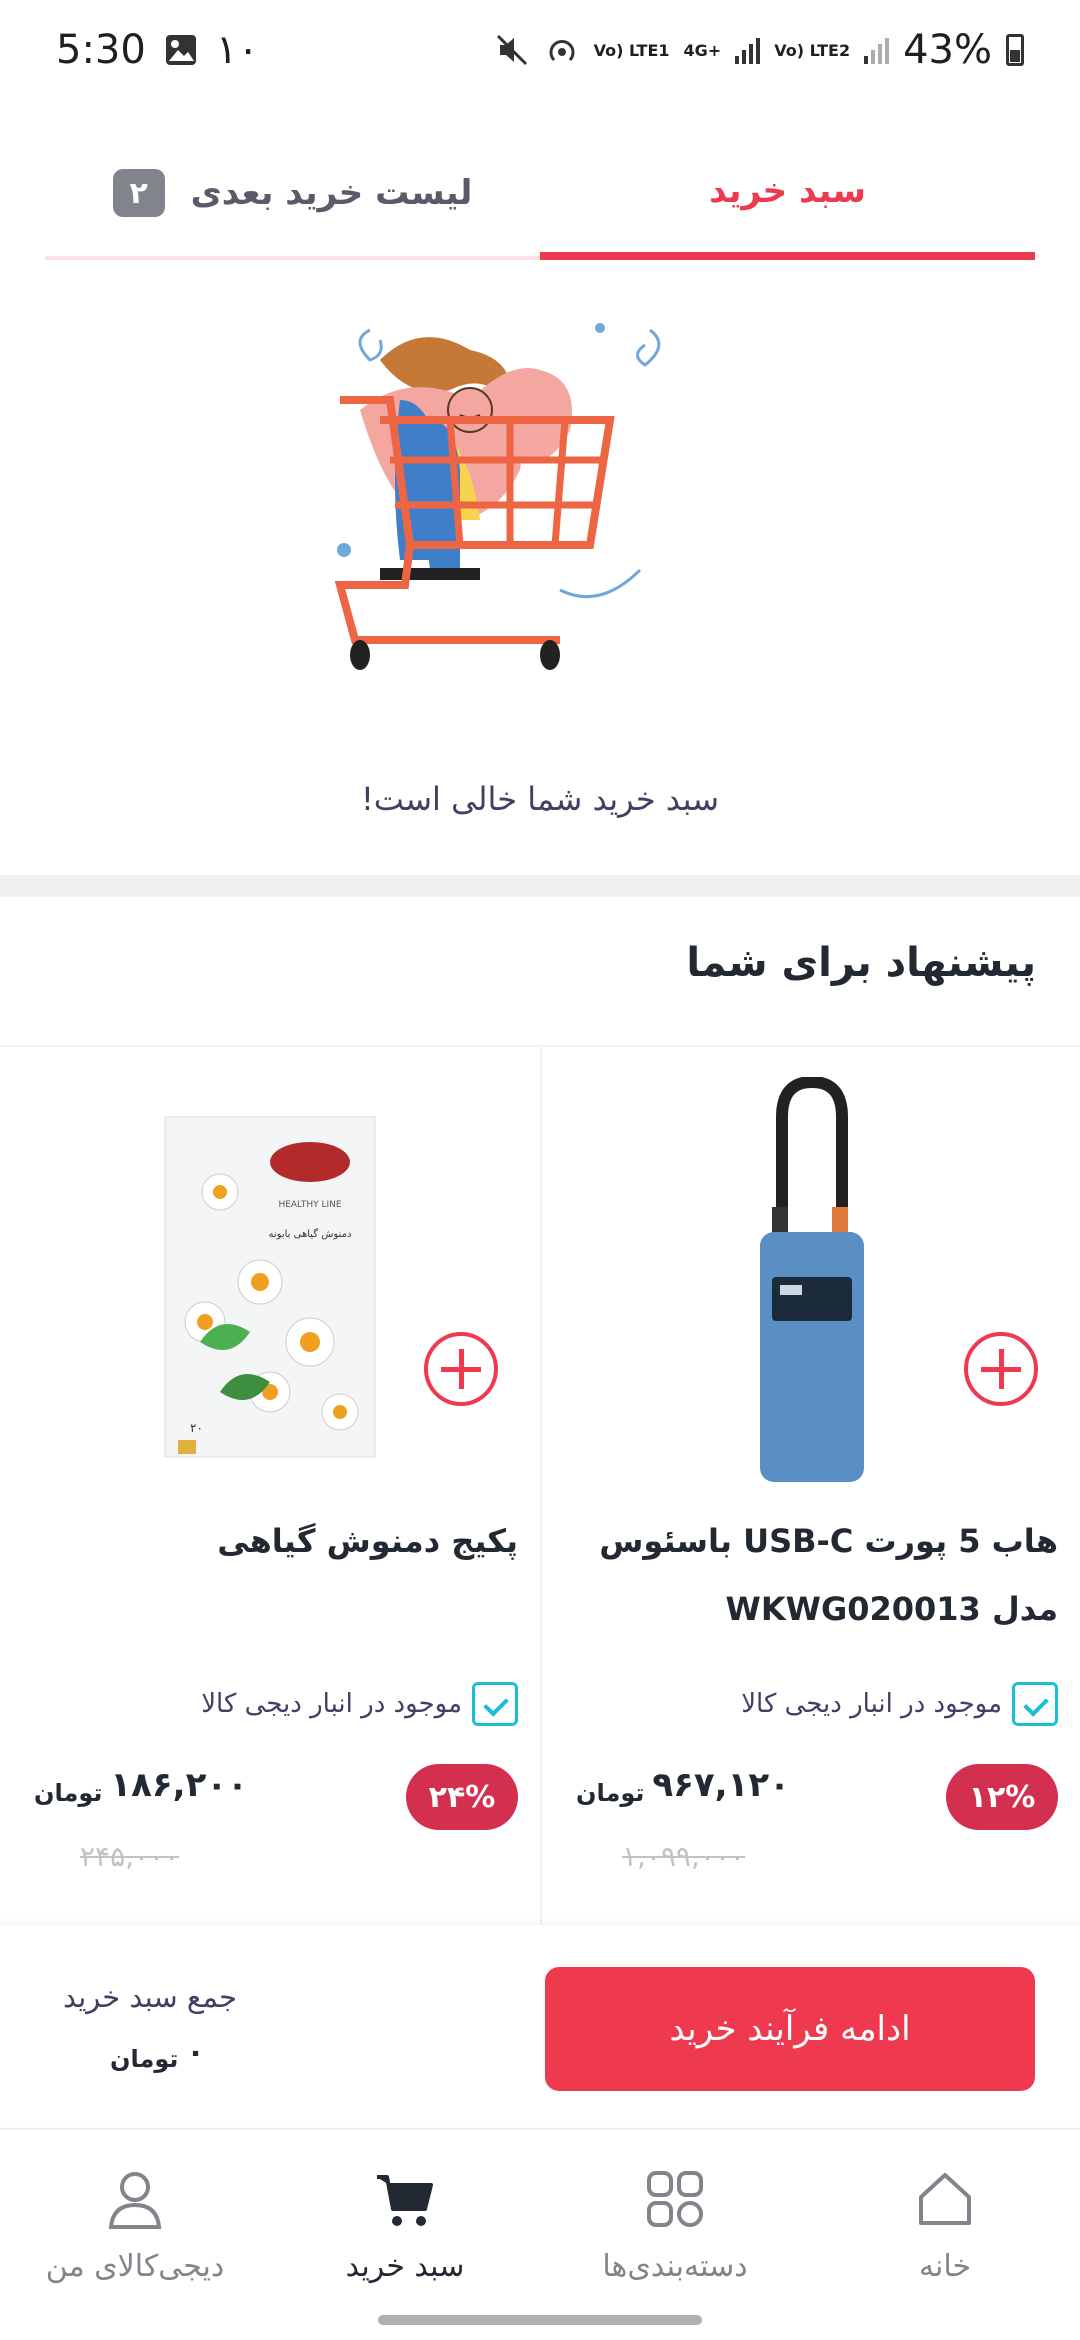 Image resolution: width=1080 pixels, height=2340 pixels. What do you see at coordinates (540, 2320) in the screenshot?
I see `gesture-bar` at bounding box center [540, 2320].